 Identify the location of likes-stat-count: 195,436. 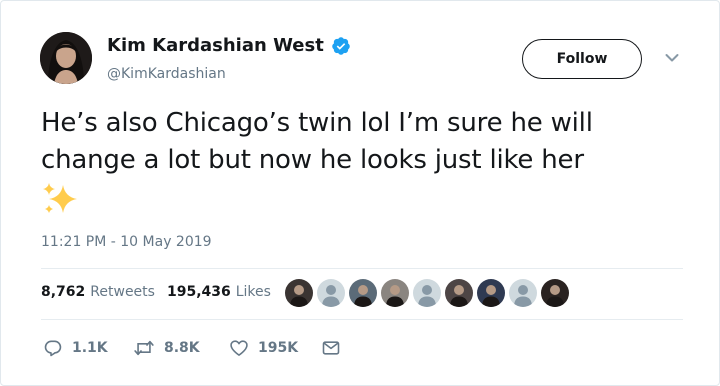
(198, 292).